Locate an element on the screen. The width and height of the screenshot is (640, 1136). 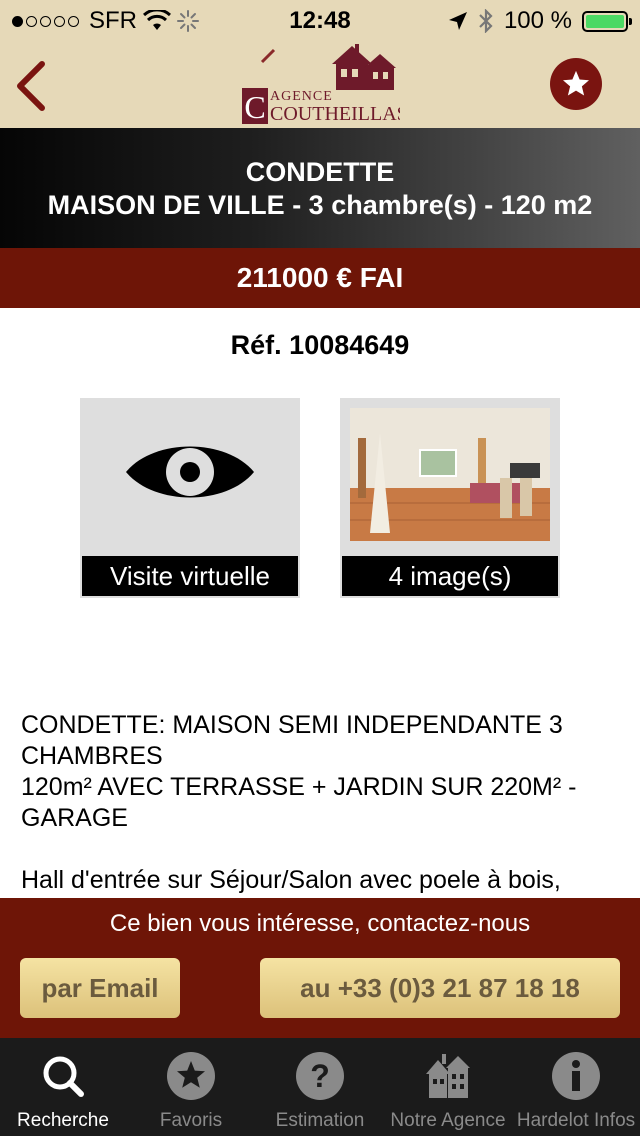
status-right: 100 % is located at coordinates (540, 21).